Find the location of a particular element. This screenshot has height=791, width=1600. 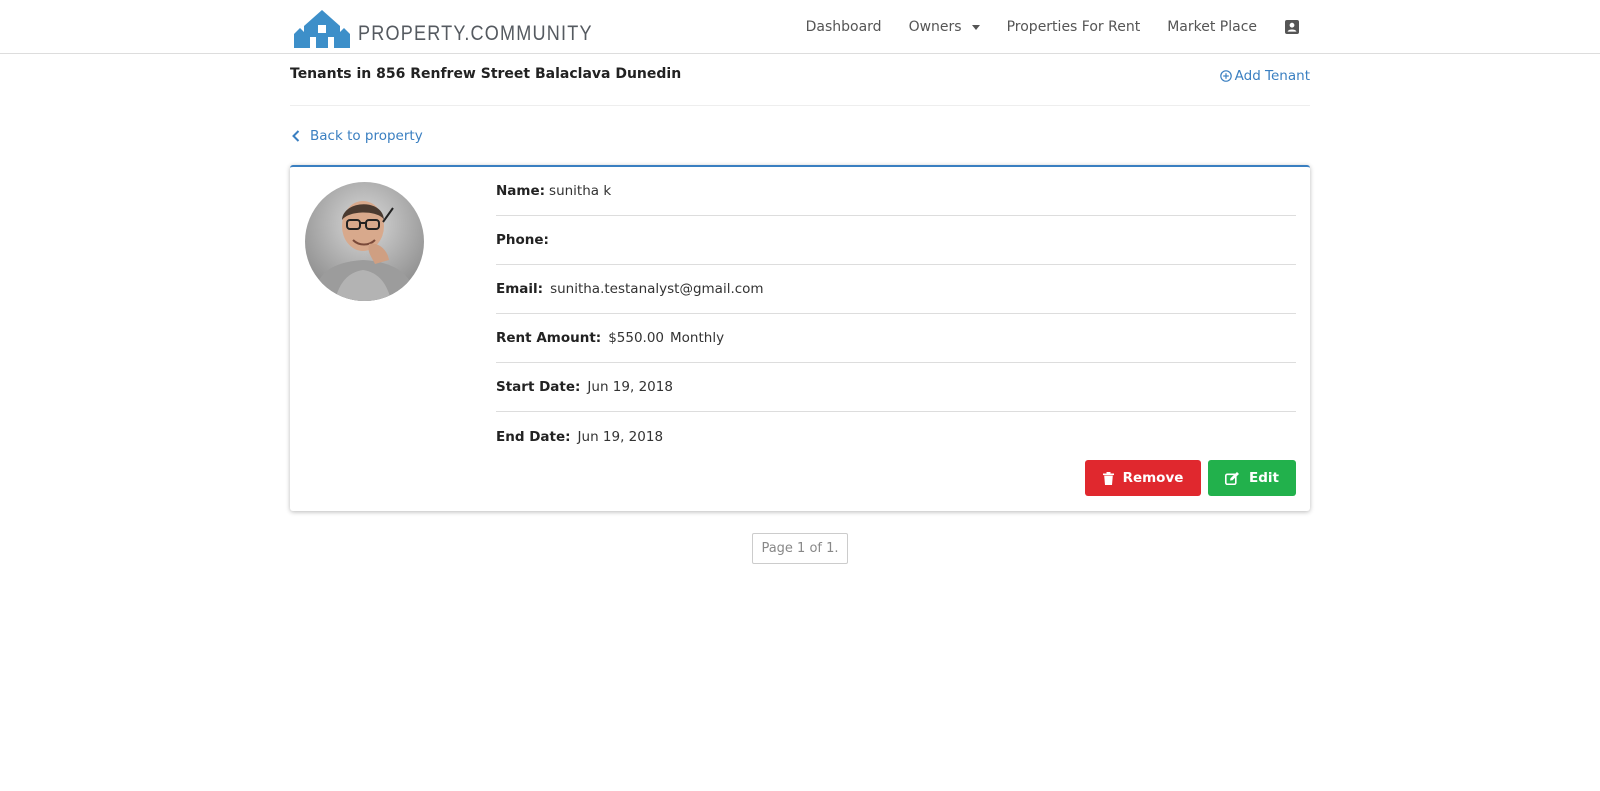

nav-owners-label: Owners is located at coordinates (935, 27).